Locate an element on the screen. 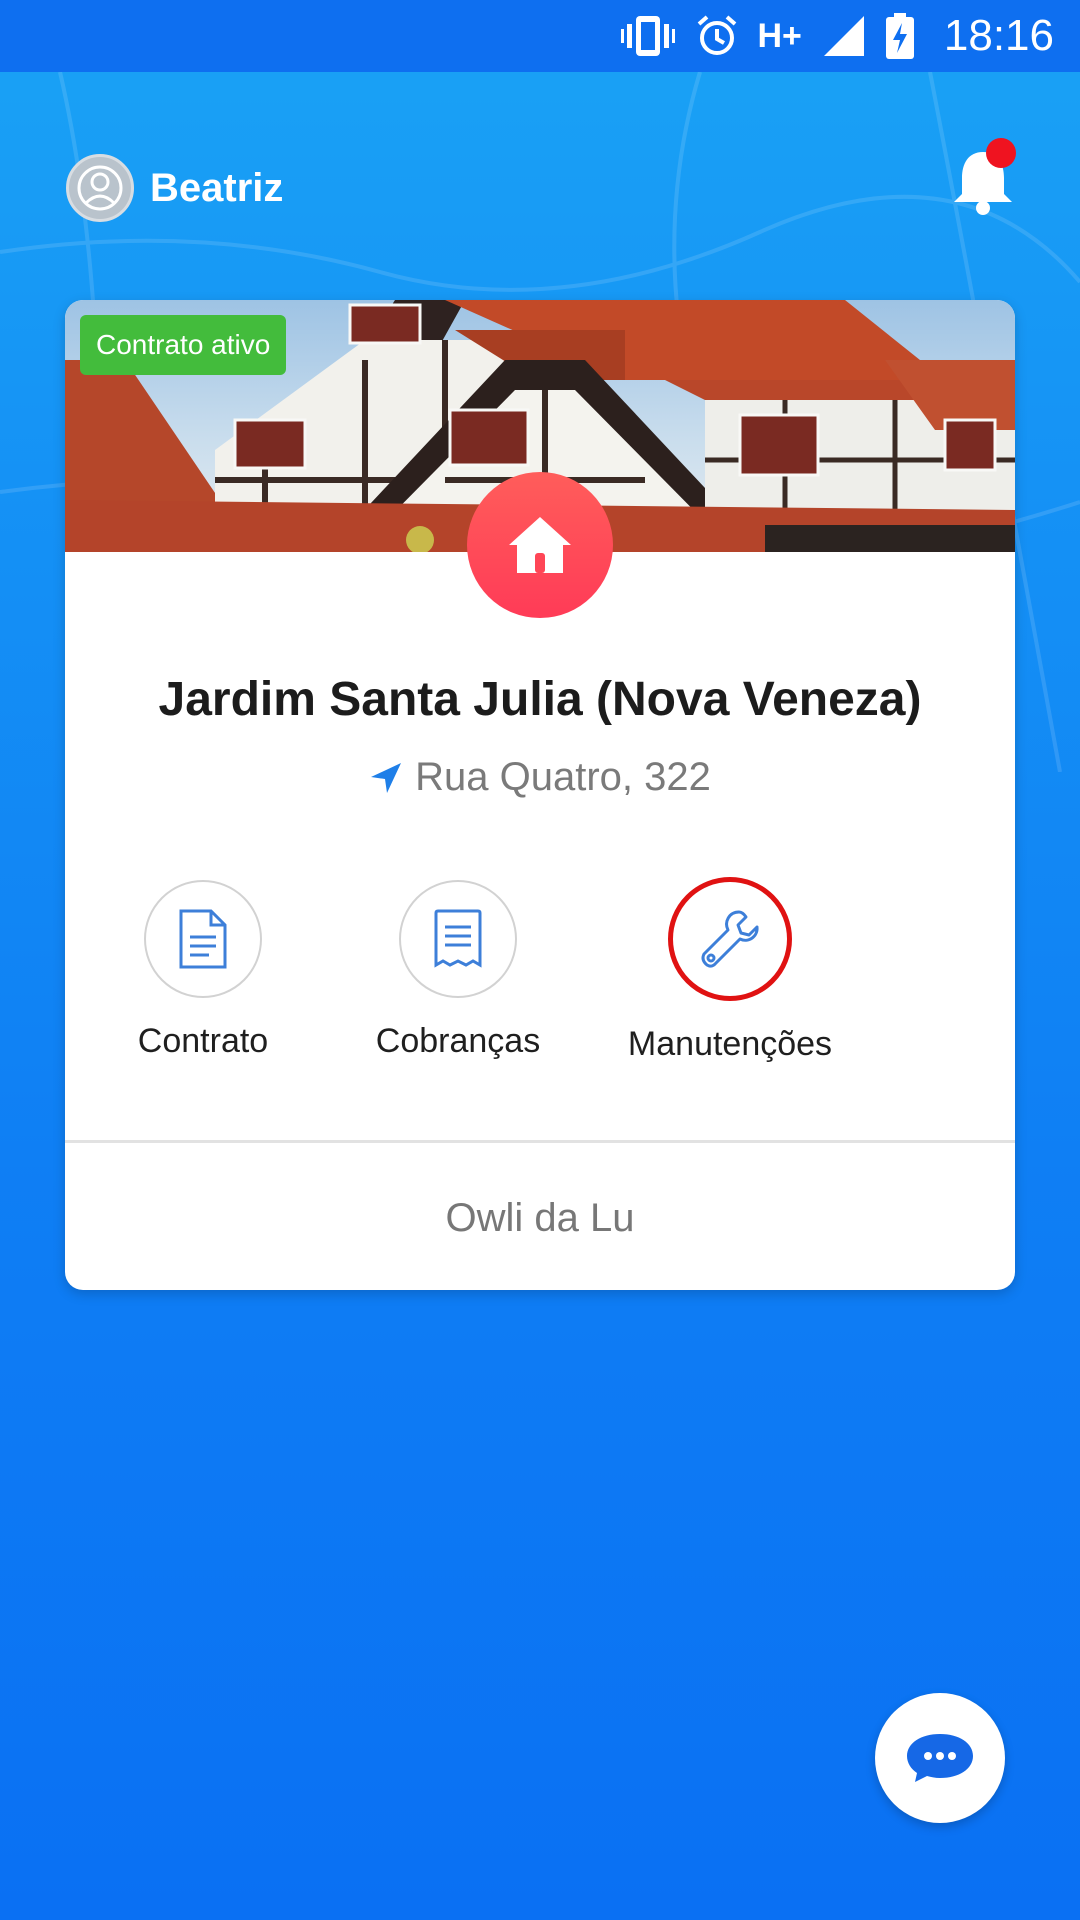  property-actions: Contrato Cobranças Manutenções is located at coordinates (540, 978).